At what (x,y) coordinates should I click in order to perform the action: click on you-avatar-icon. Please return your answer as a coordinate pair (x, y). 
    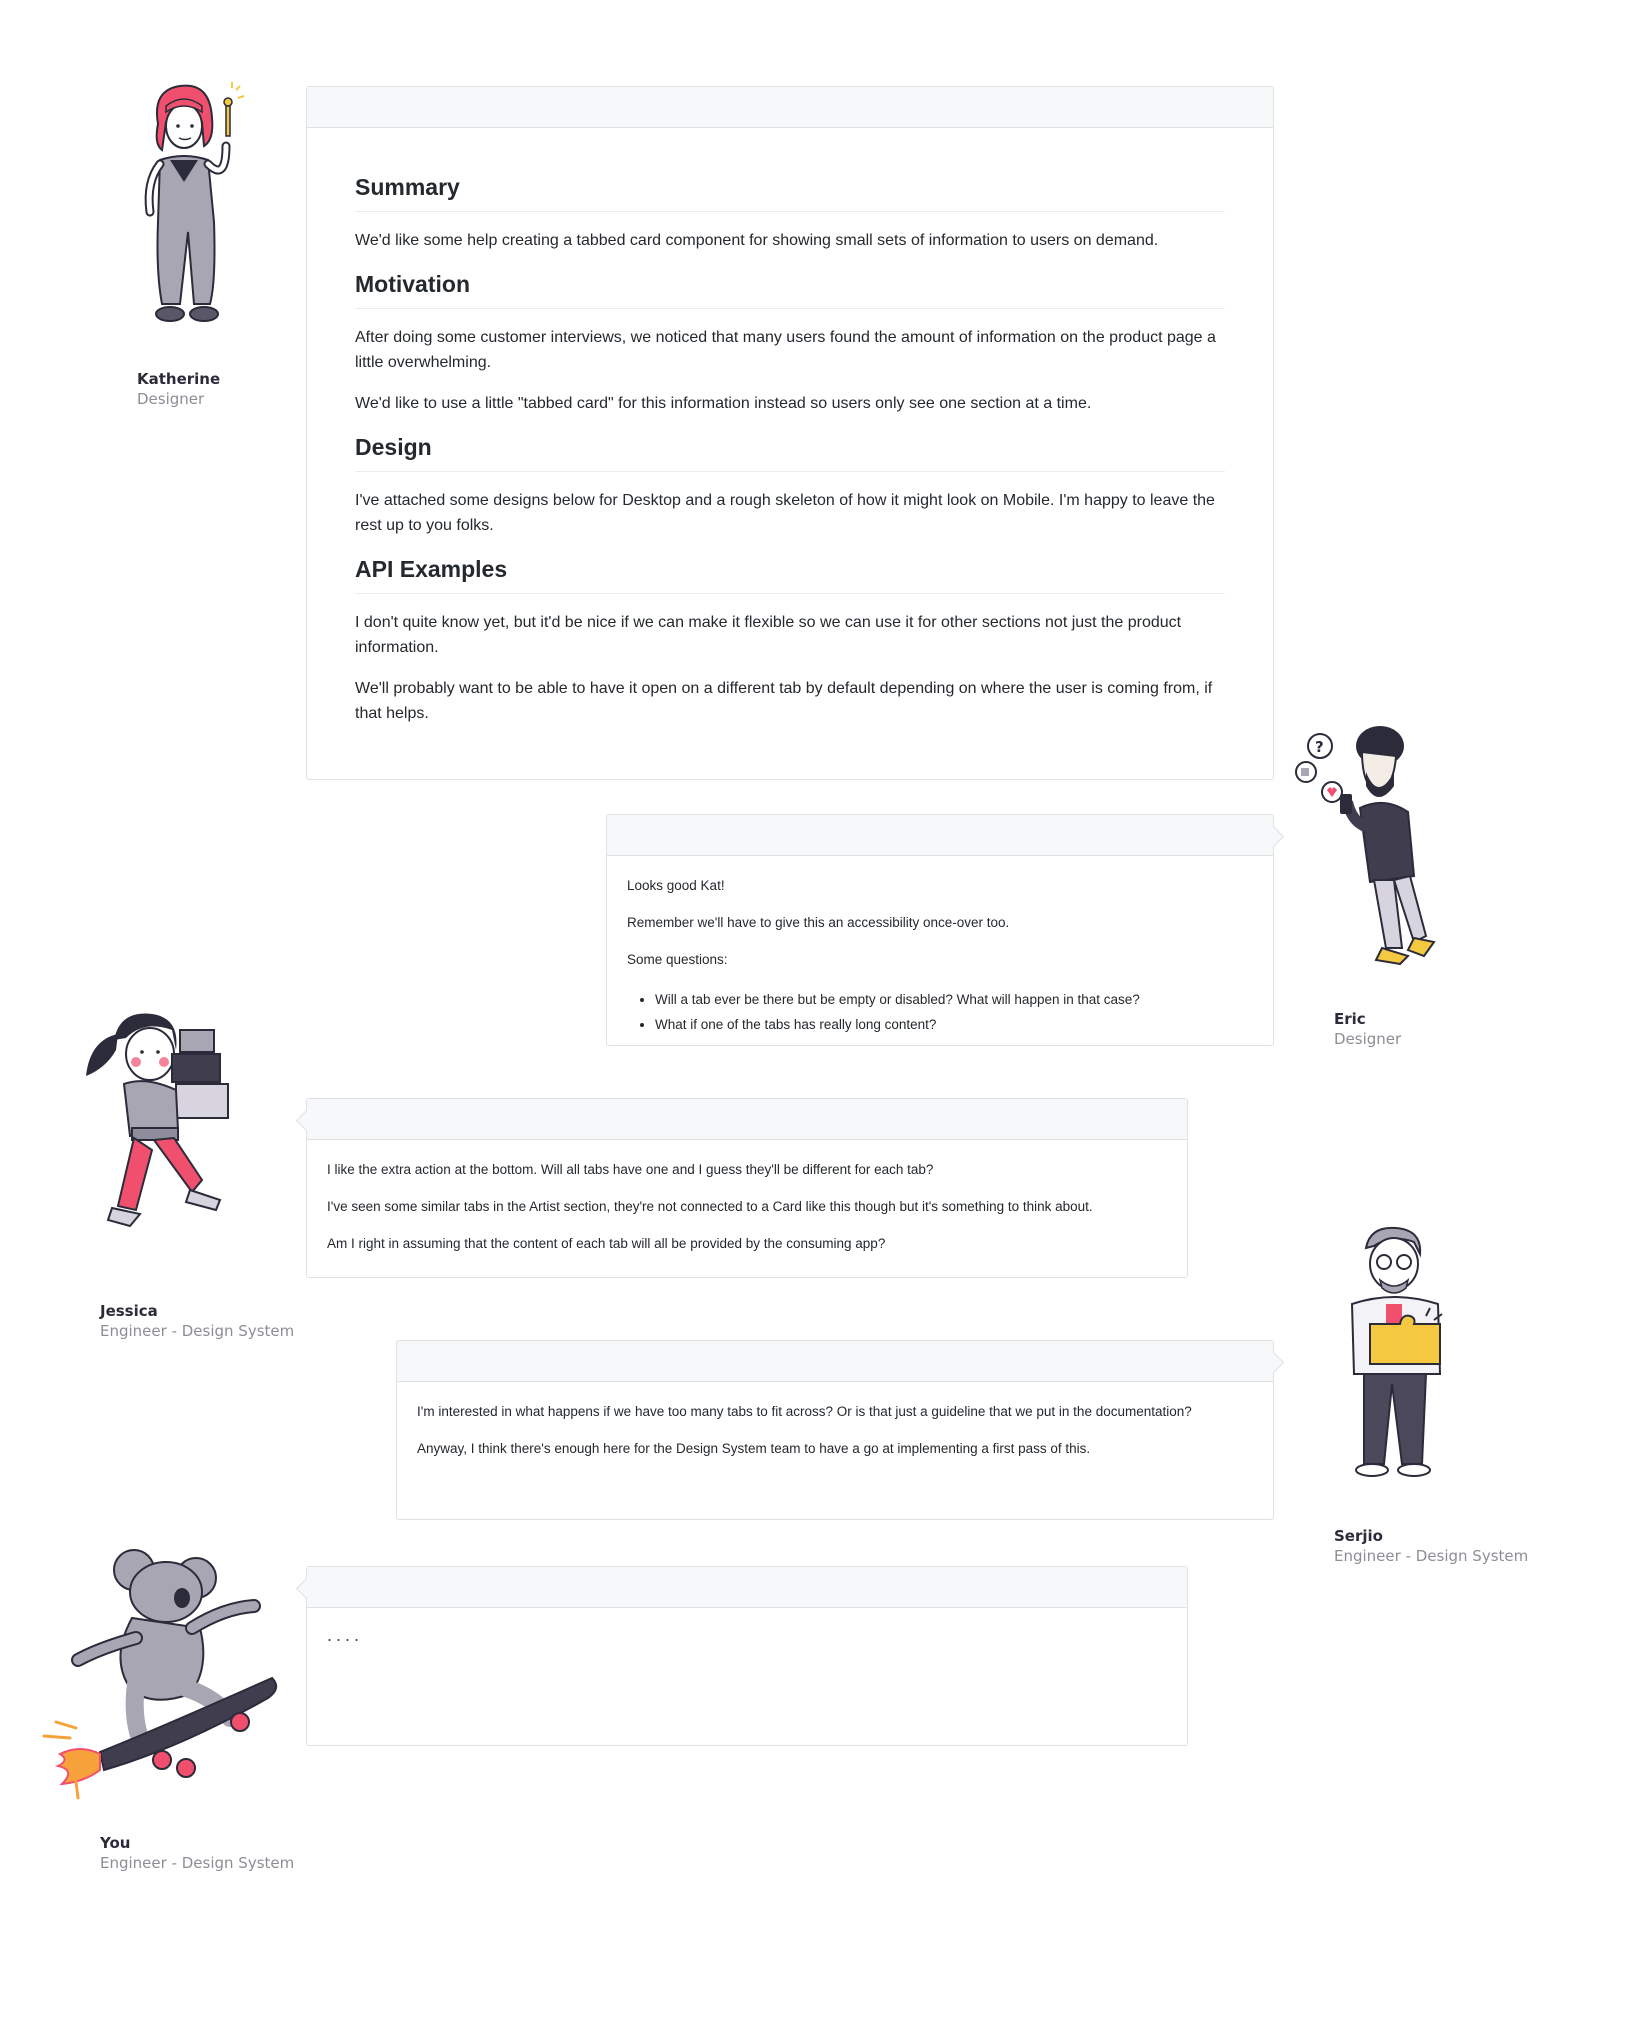
    Looking at the image, I should click on (160, 1674).